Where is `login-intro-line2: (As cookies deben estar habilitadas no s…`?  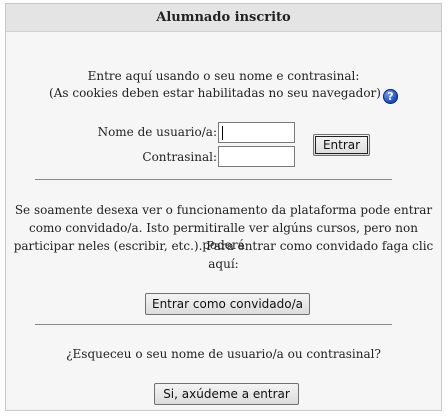 login-intro-line2: (As cookies deben estar habilitadas no s… is located at coordinates (215, 93).